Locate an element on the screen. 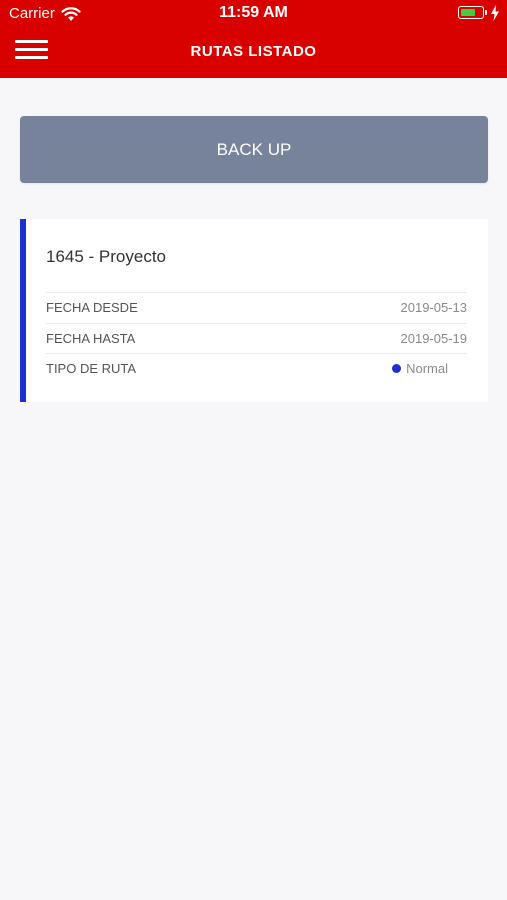  charging-bolt-icon is located at coordinates (495, 13).